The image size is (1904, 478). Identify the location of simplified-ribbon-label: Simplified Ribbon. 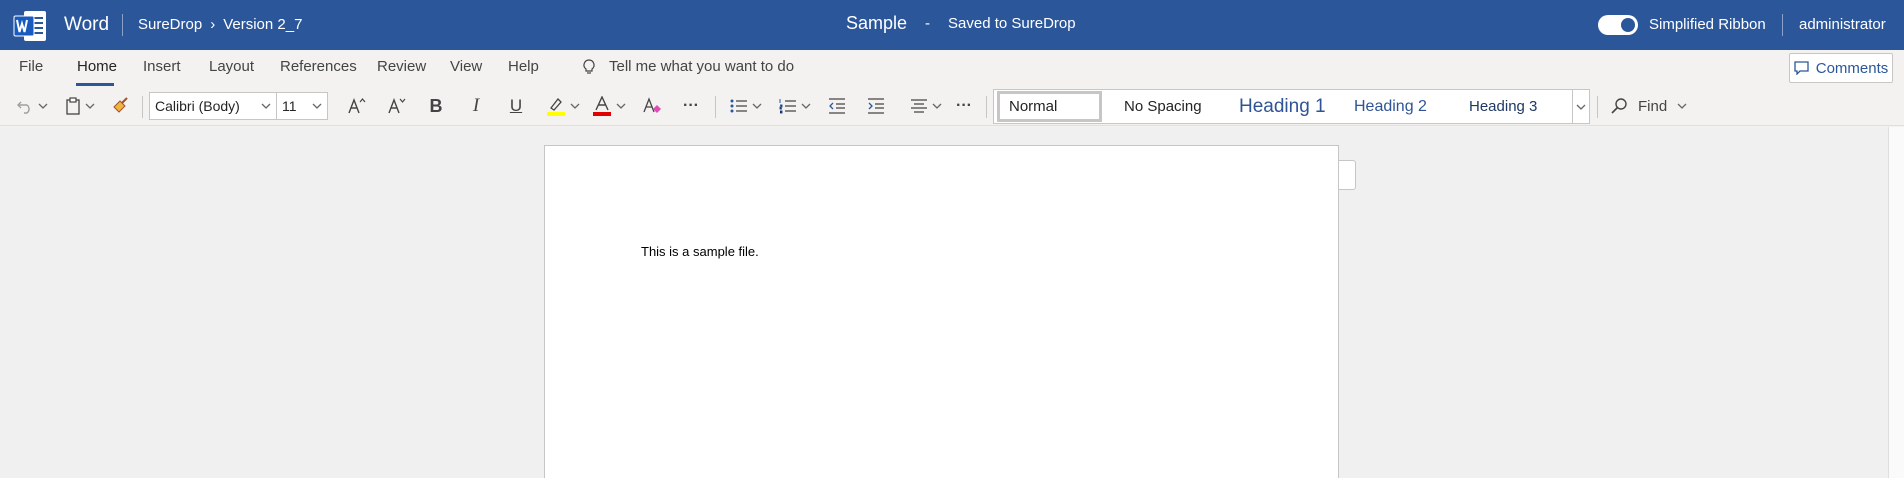
(1707, 24).